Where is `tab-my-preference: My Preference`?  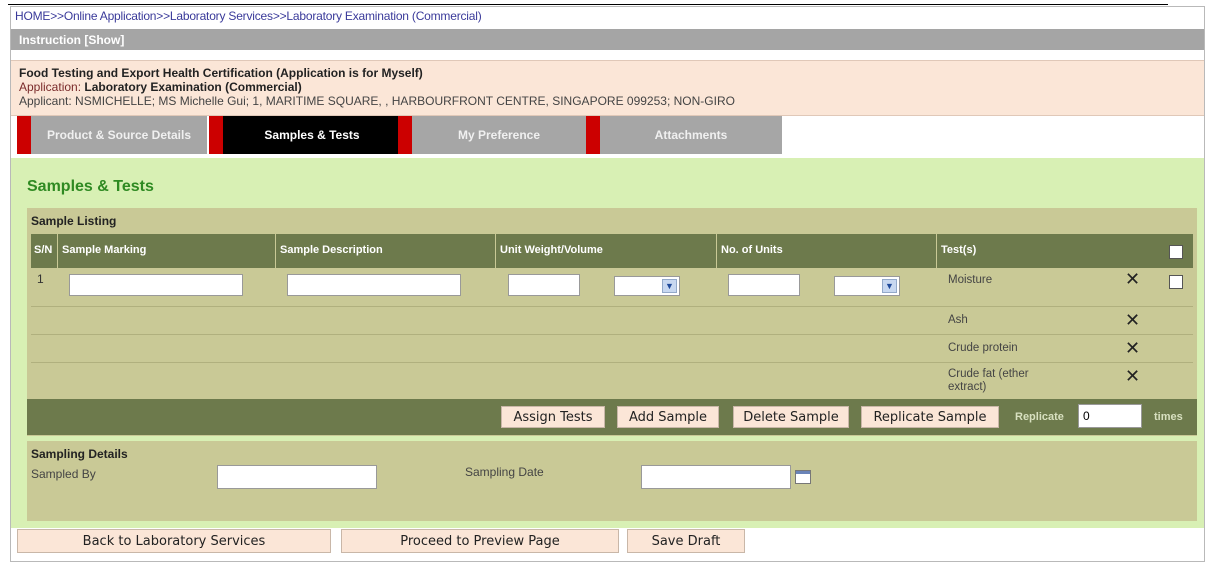 tab-my-preference: My Preference is located at coordinates (492, 137).